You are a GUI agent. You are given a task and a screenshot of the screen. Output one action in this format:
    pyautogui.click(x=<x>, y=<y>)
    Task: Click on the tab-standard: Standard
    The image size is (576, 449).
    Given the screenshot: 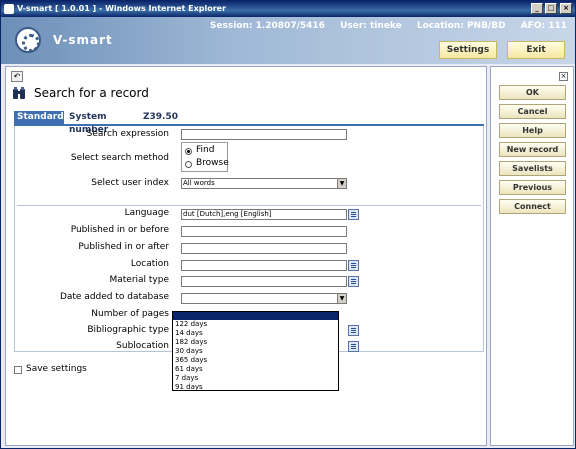 What is the action you would take?
    pyautogui.click(x=39, y=117)
    